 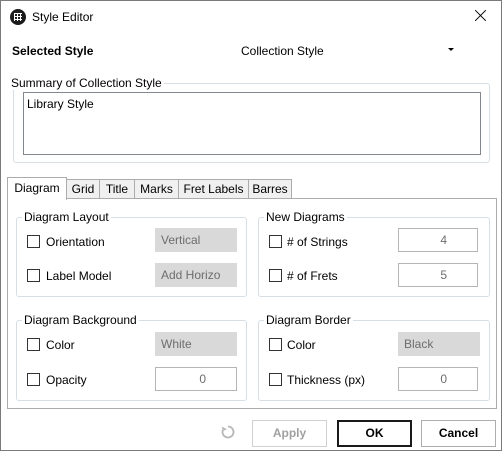 I want to click on label-model-label: Label Model, so click(x=79, y=276).